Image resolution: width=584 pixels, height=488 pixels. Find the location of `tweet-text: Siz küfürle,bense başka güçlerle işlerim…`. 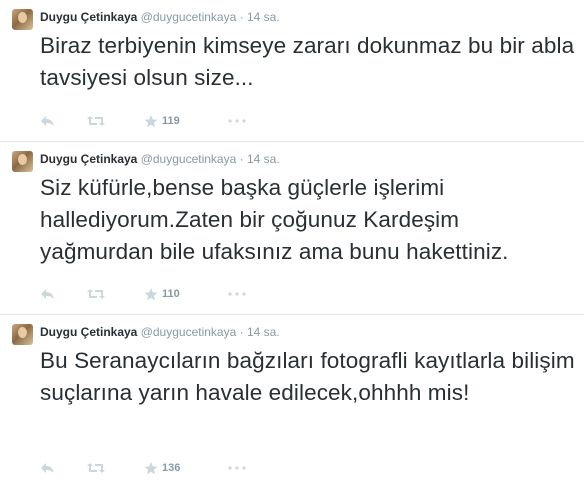

tweet-text: Siz küfürle,bense başka güçlerle işlerim… is located at coordinates (274, 219).